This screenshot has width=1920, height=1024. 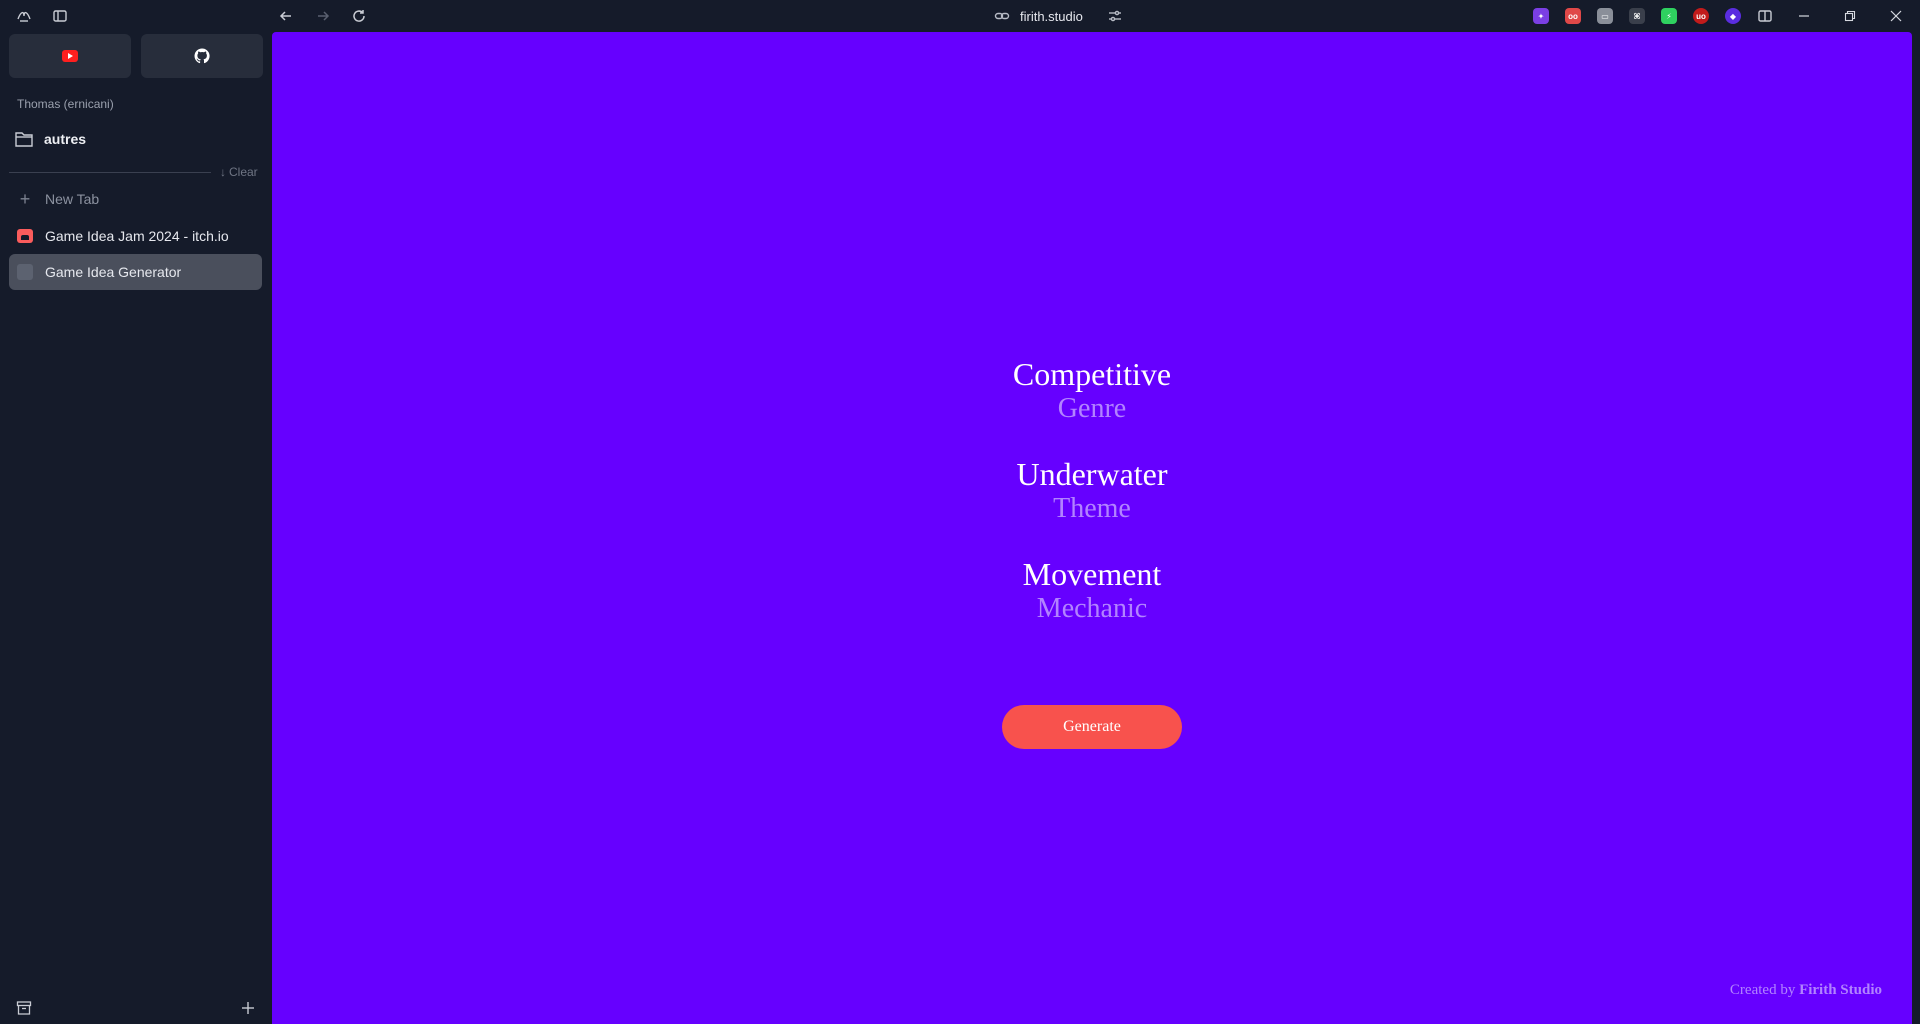 What do you see at coordinates (1701, 16) in the screenshot?
I see `ublock-extension-icon: uo` at bounding box center [1701, 16].